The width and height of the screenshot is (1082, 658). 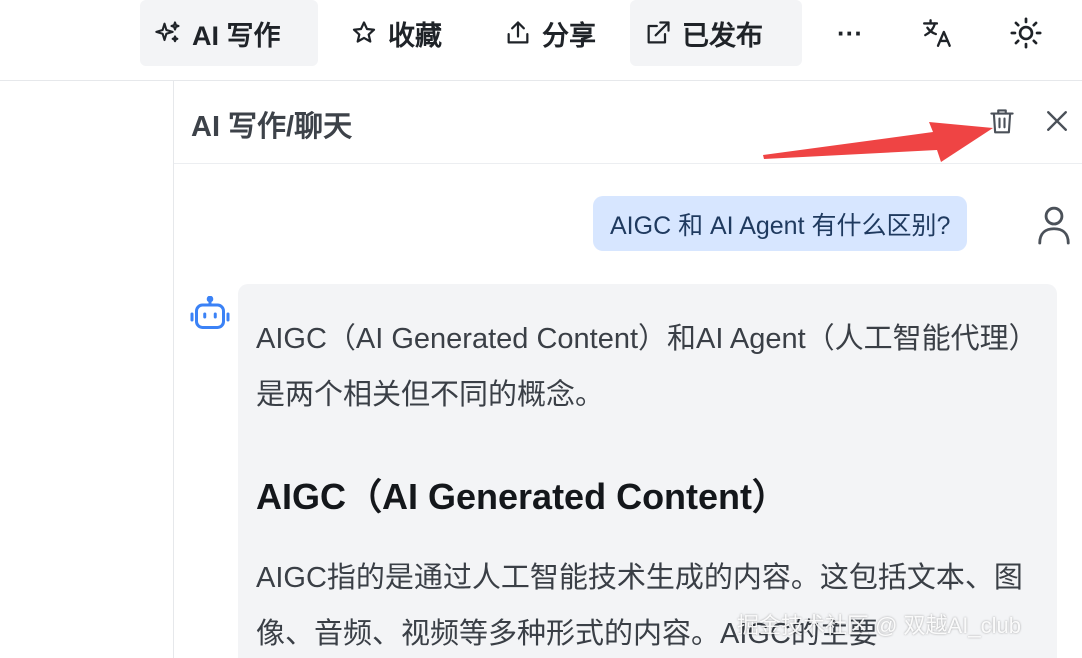 I want to click on share-label: 分享, so click(x=569, y=35).